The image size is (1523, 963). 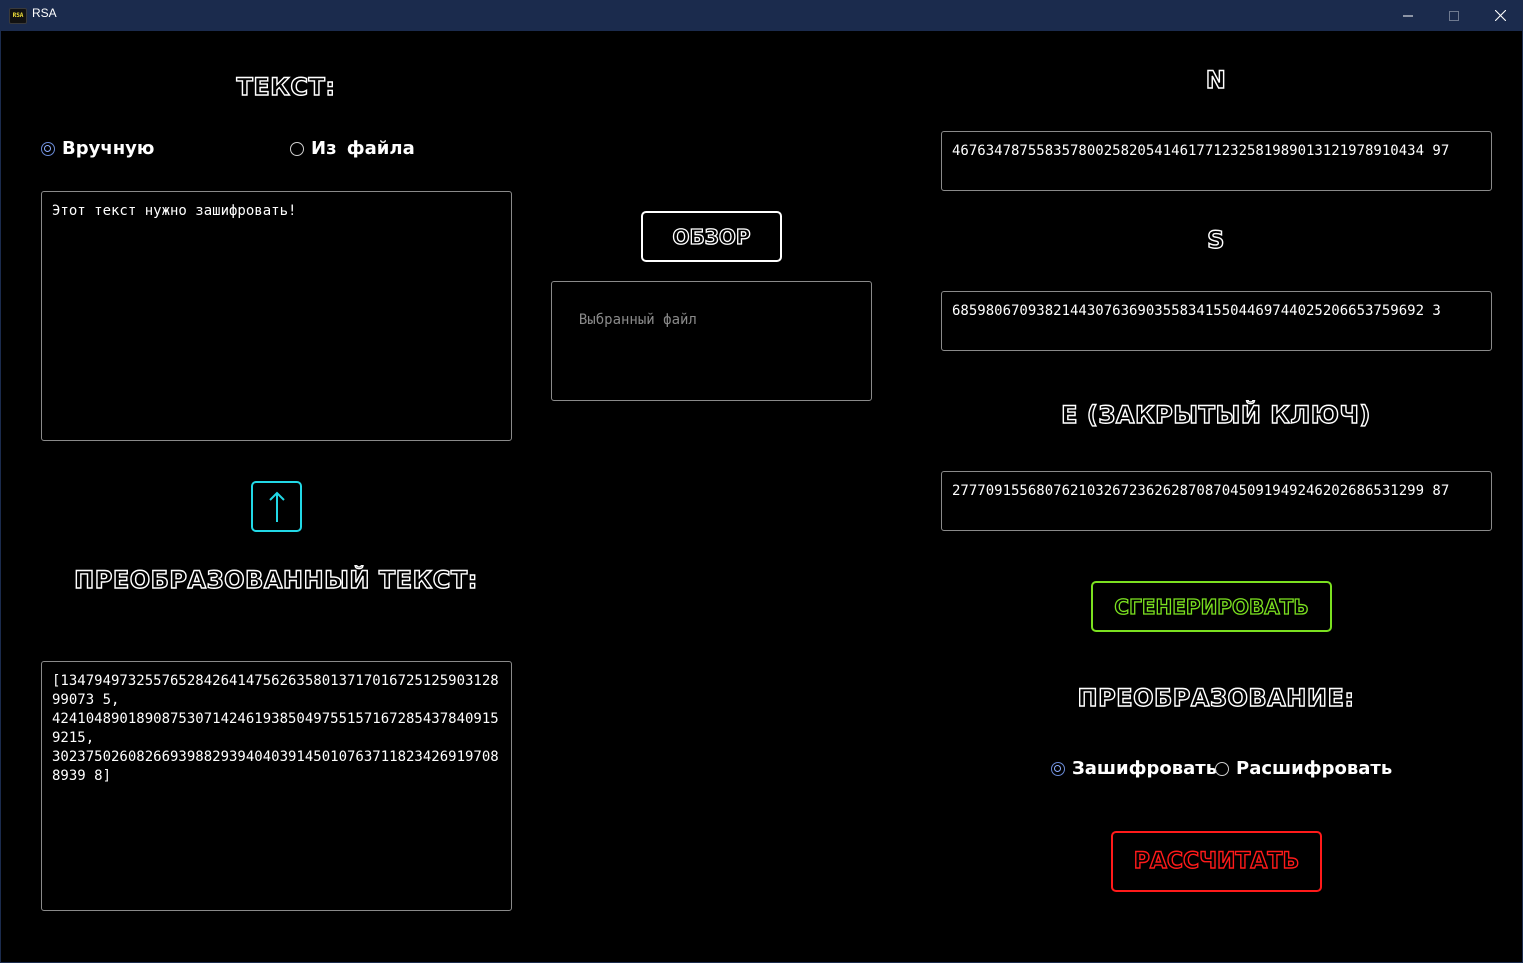 I want to click on minimize-icon, so click(x=1408, y=15).